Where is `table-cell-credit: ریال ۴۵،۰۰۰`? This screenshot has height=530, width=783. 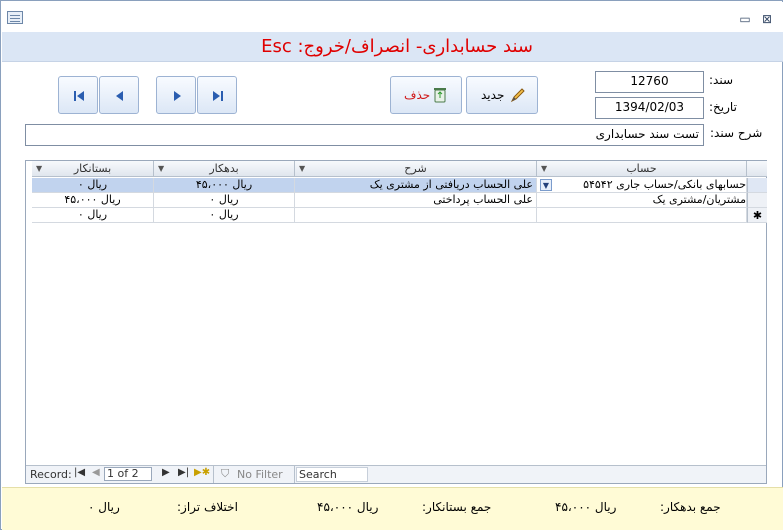
table-cell-credit: ریال ۴۵،۰۰۰ is located at coordinates (93, 200).